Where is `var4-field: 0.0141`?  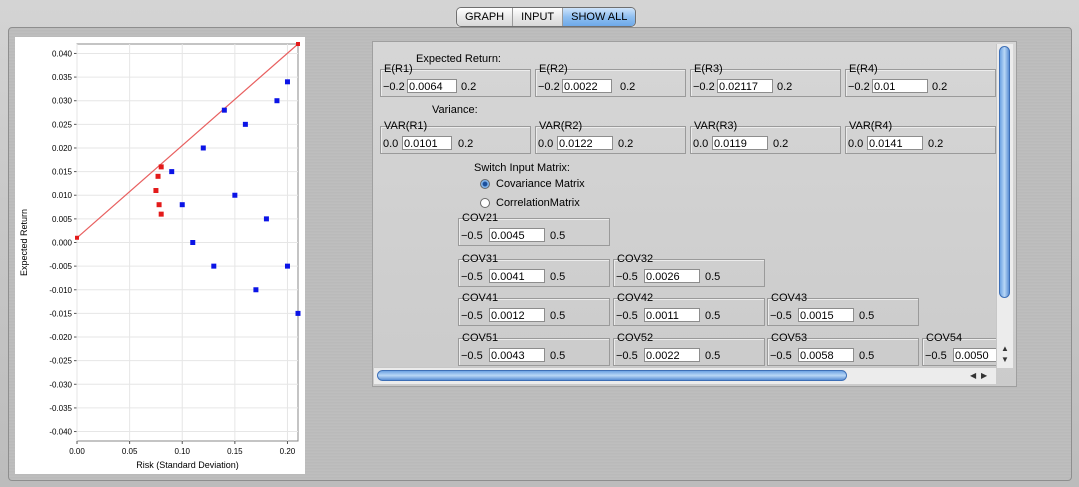 var4-field: 0.0141 is located at coordinates (895, 143).